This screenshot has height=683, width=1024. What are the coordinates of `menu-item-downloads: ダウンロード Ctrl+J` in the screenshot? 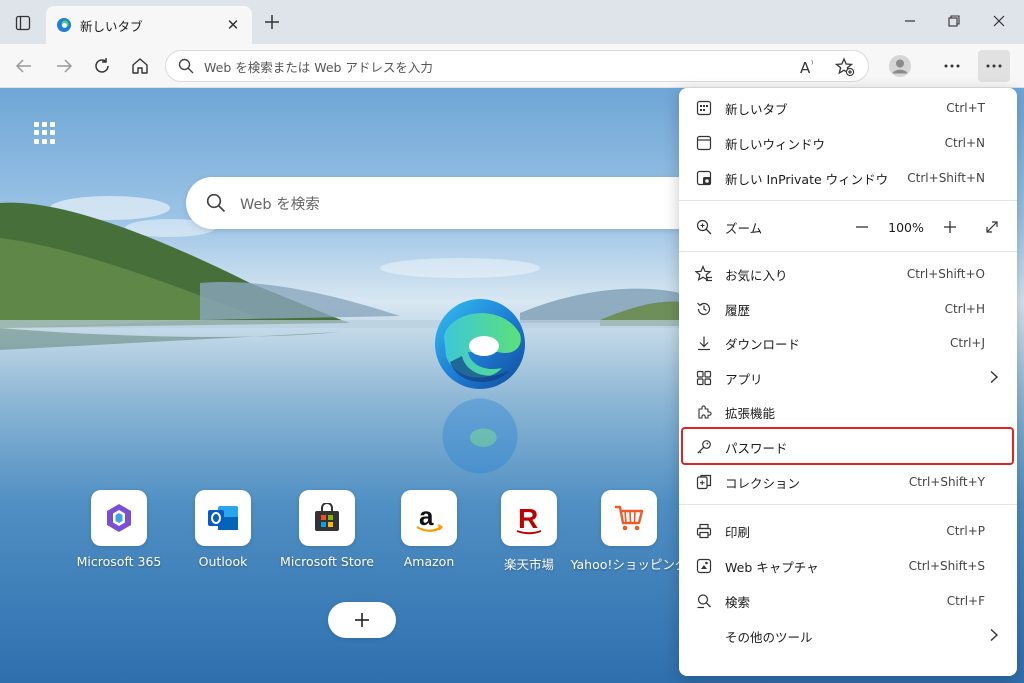 It's located at (848, 343).